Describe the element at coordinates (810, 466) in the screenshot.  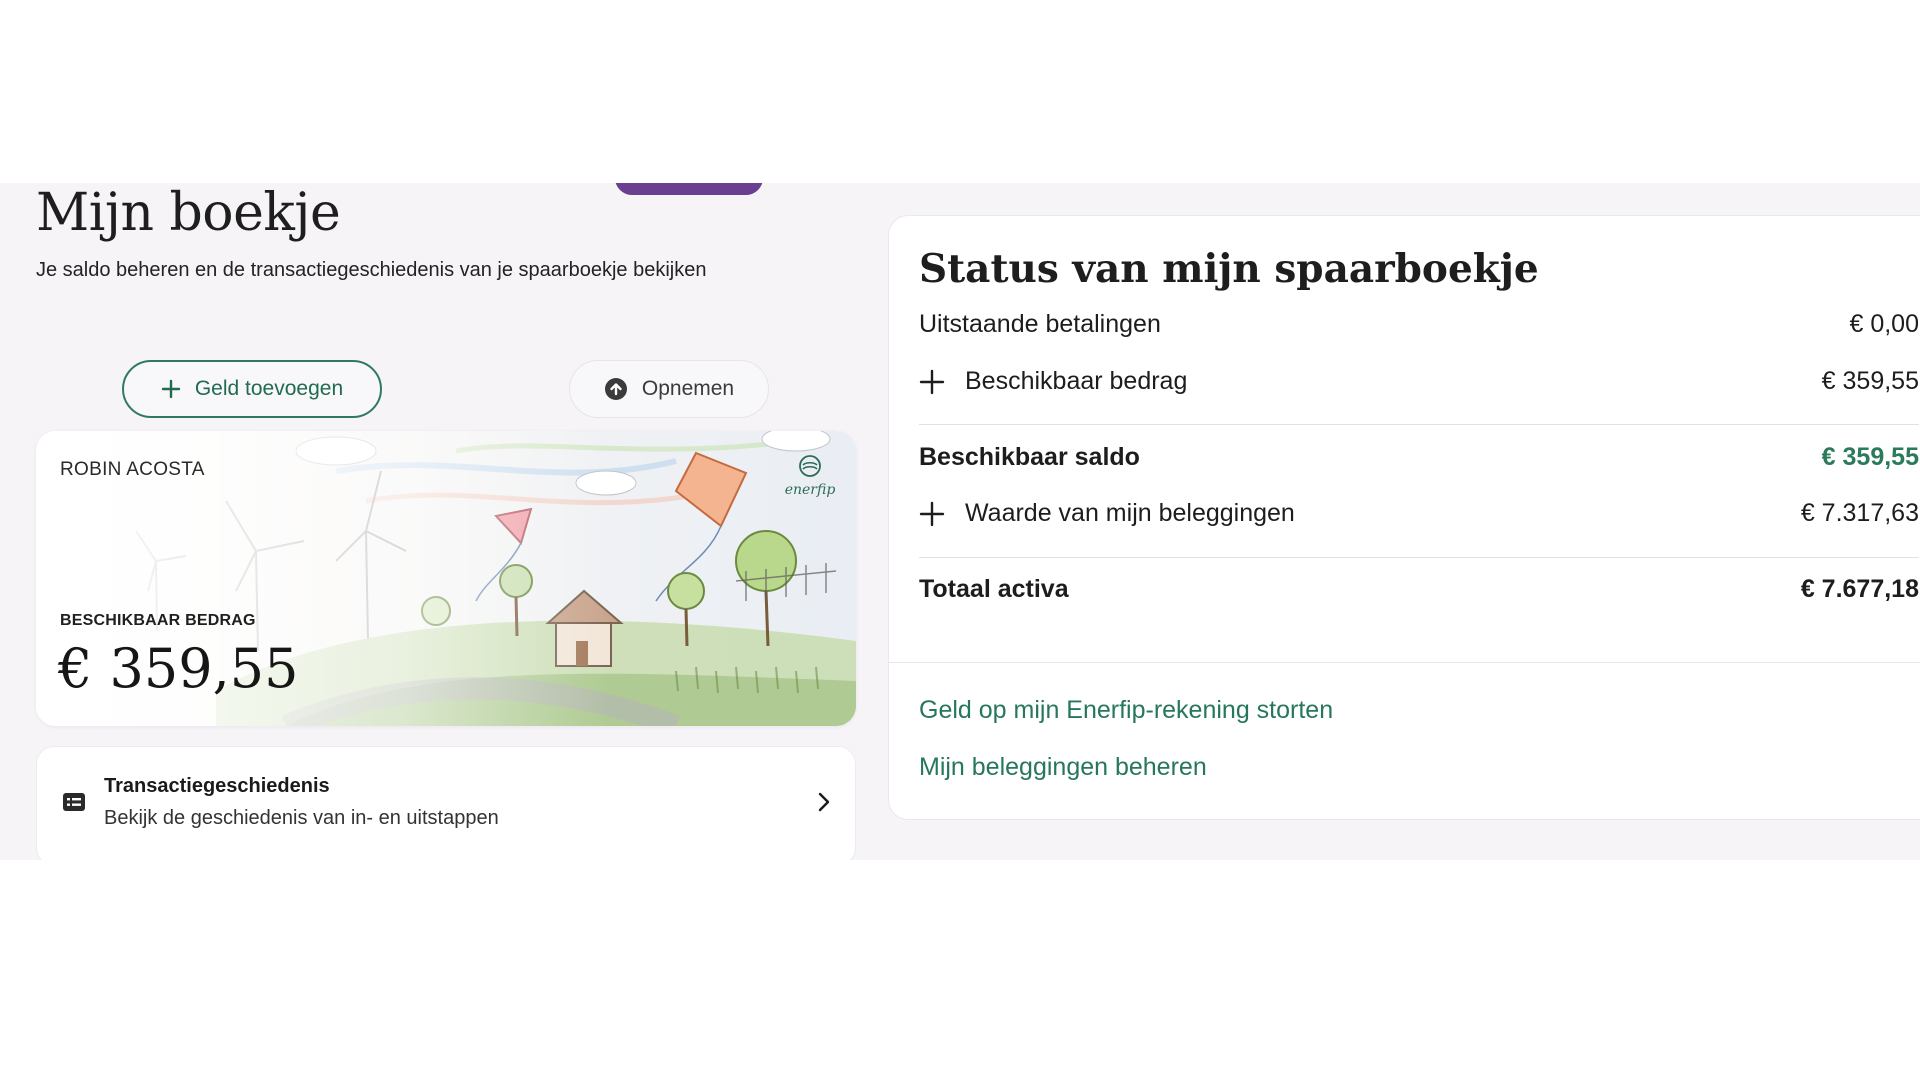
I see `enerfip-logo-icon` at that location.